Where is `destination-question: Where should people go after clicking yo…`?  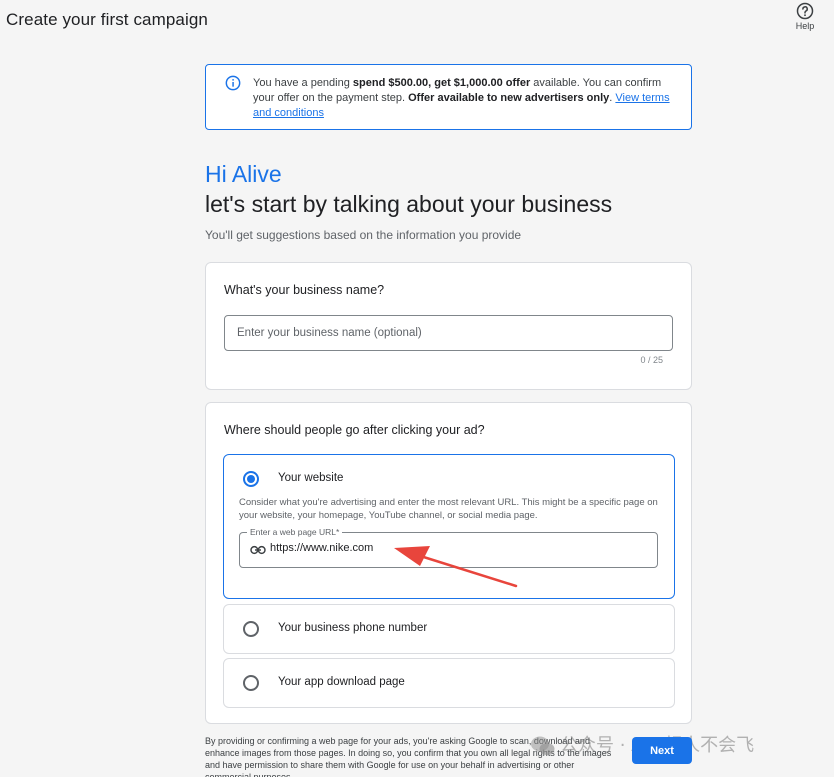
destination-question: Where should people go after clicking yo… is located at coordinates (354, 430).